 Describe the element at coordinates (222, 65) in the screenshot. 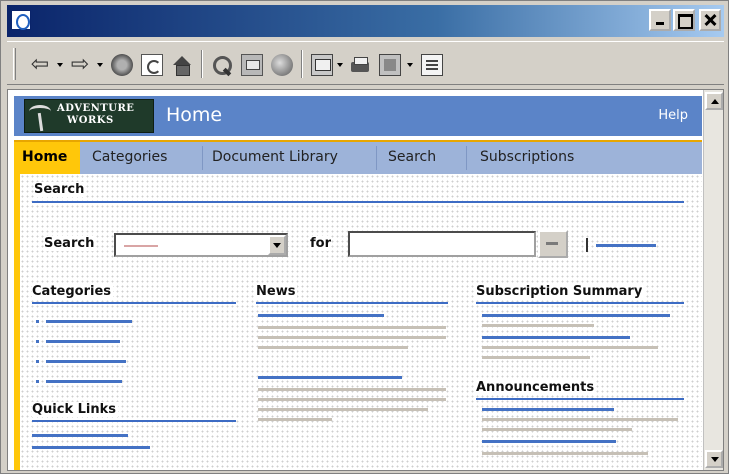

I see `search-icon` at that location.